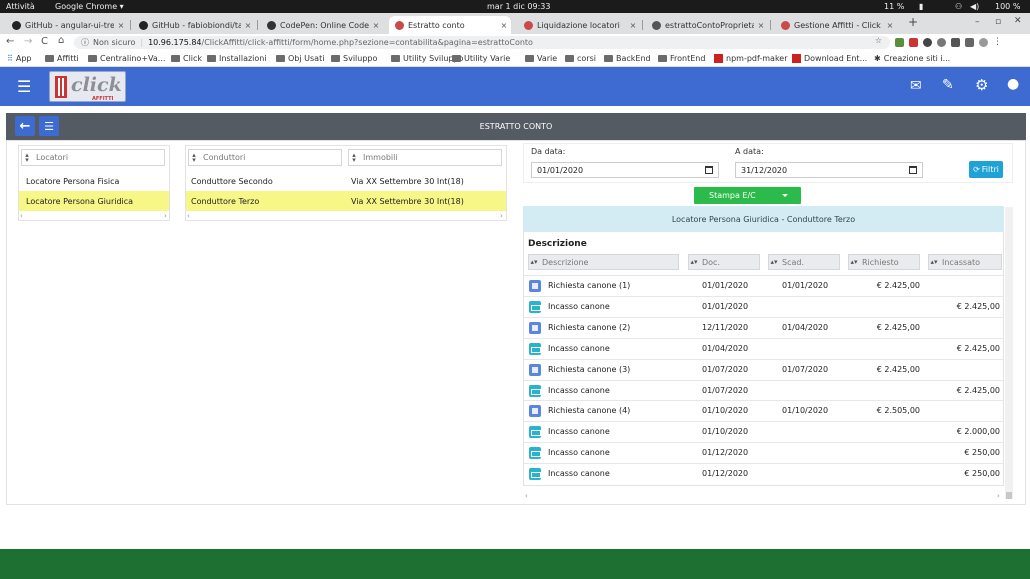 Image resolution: width=1030 pixels, height=579 pixels. What do you see at coordinates (763, 390) in the screenshot?
I see `table-row: Incasso canone 01/07/2020 € 2.425,00` at bounding box center [763, 390].